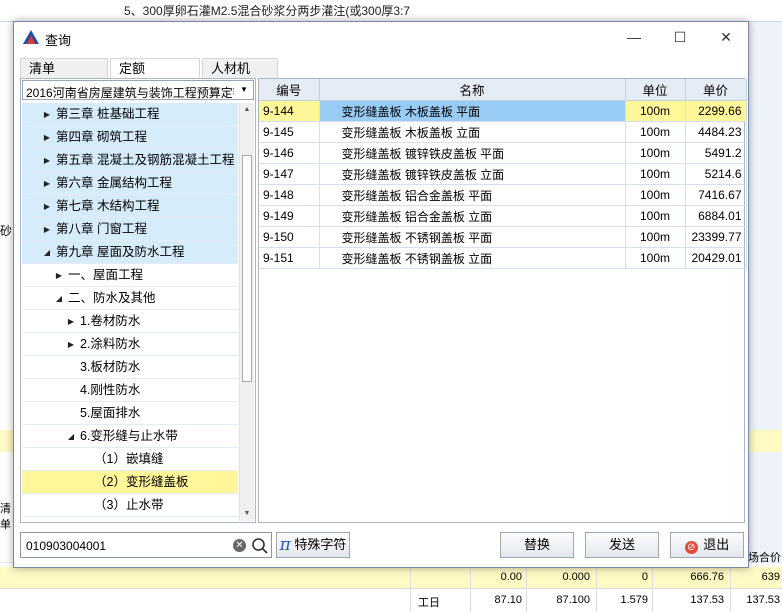 This screenshot has width=782, height=612. What do you see at coordinates (472, 216) in the screenshot?
I see `cell-name: 变形缝盖板 铝合金盖板 立面` at bounding box center [472, 216].